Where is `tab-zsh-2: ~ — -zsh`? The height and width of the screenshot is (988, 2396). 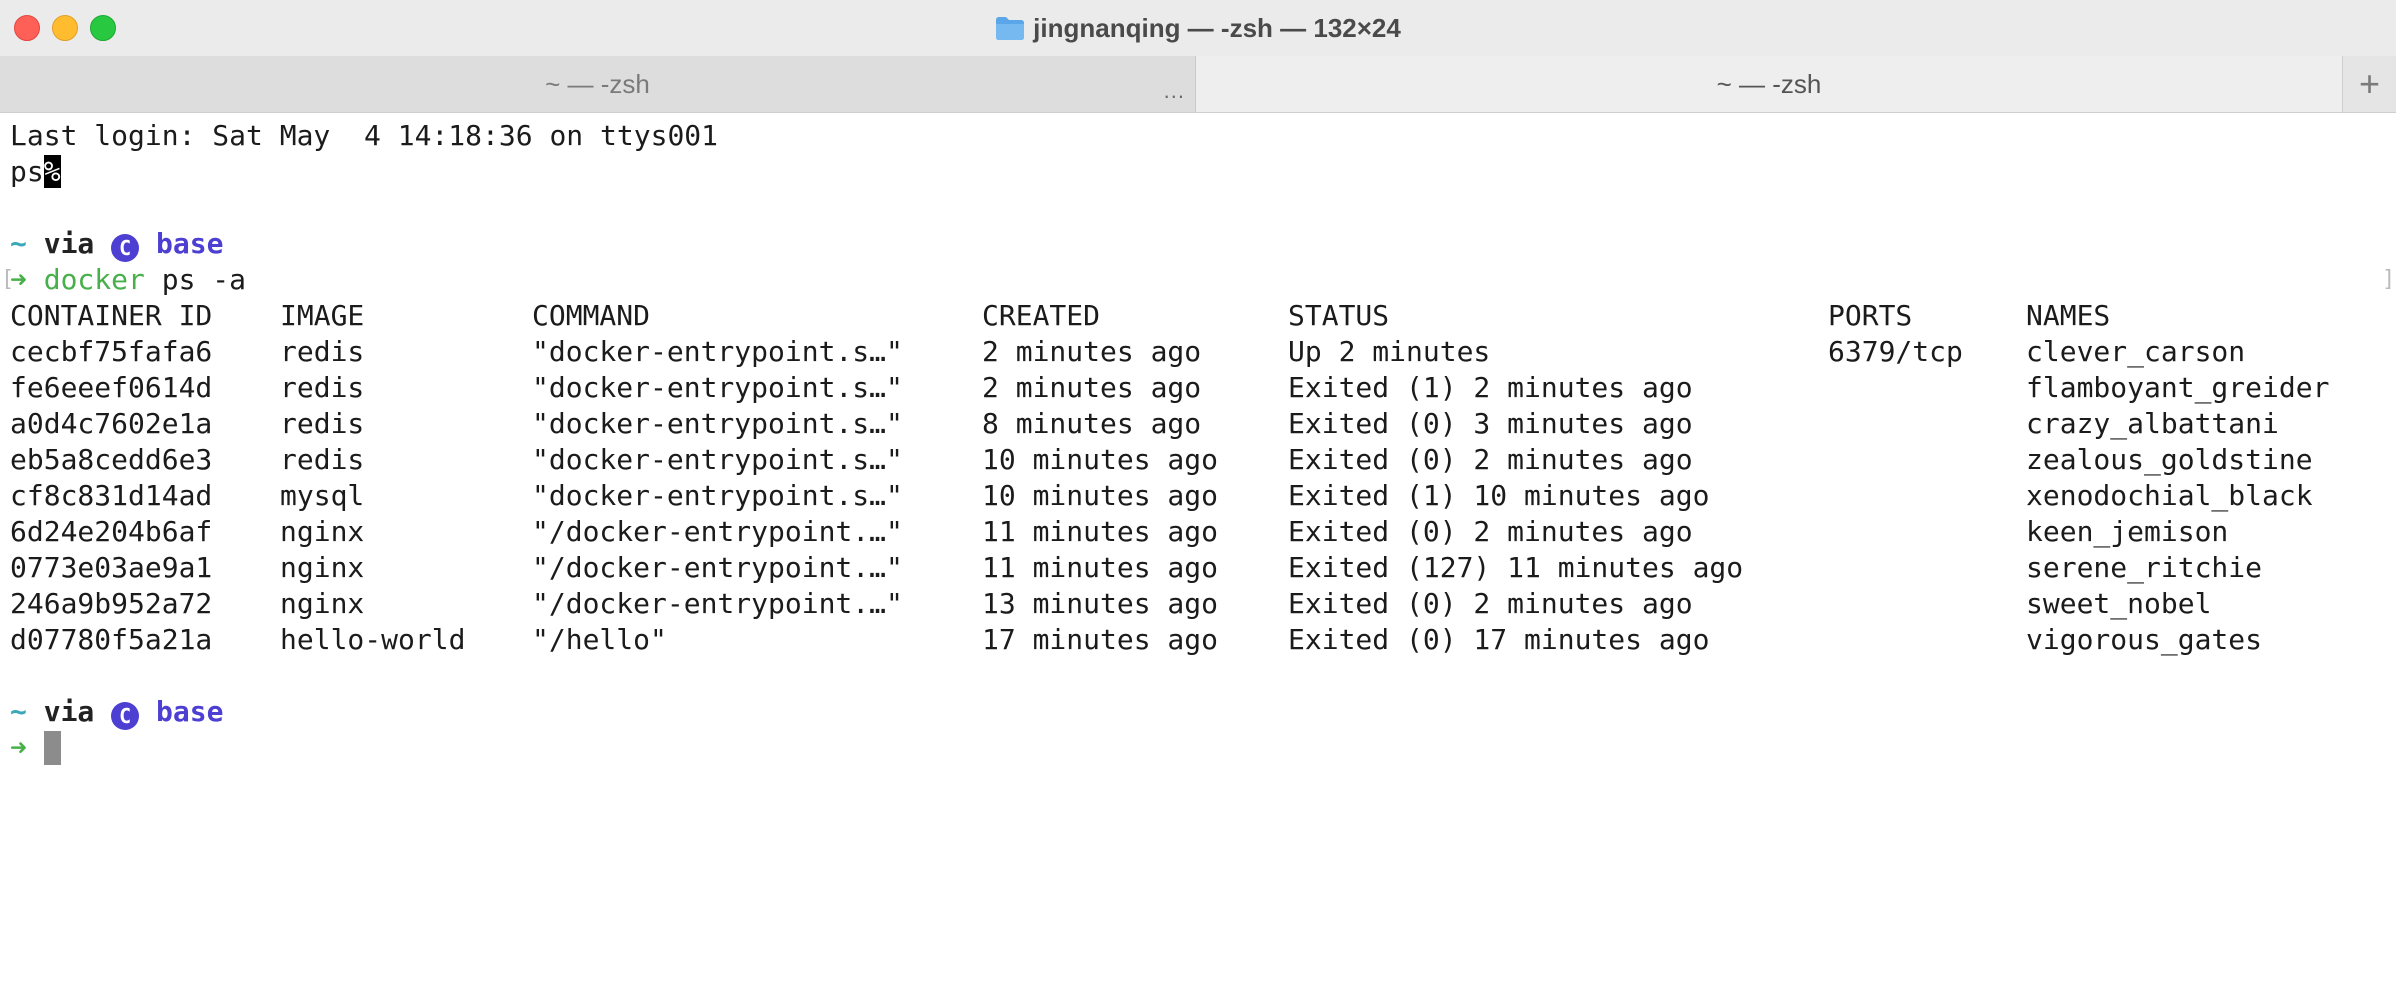
tab-zsh-2: ~ — -zsh is located at coordinates (1769, 84).